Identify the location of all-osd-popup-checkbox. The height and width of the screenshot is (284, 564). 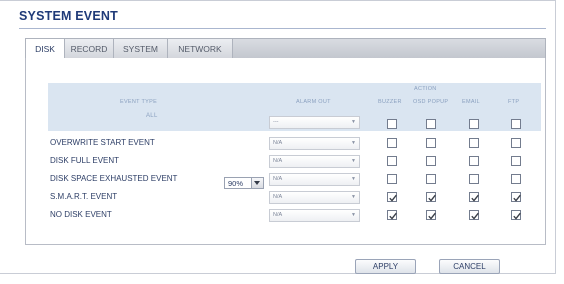
(431, 124).